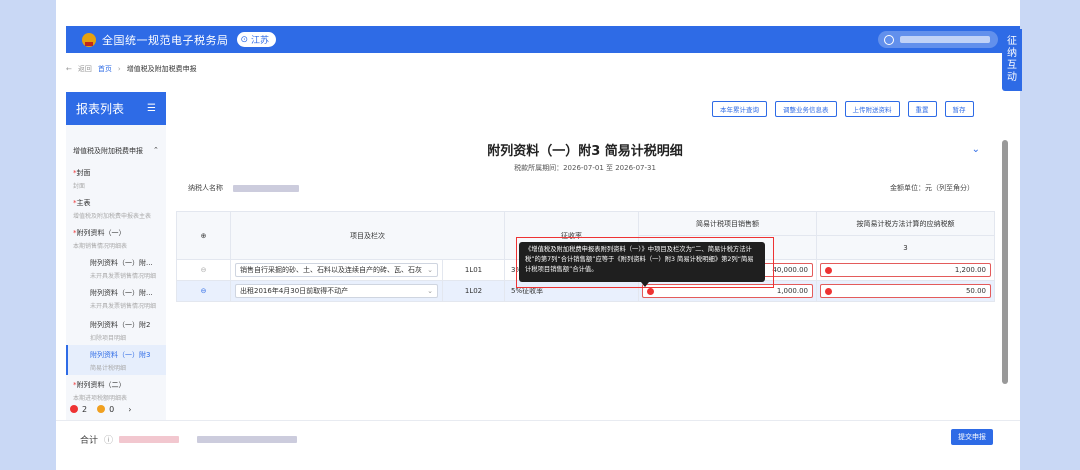 The image size is (1080, 470). I want to click on location-pin-icon: ⊙, so click(244, 39).